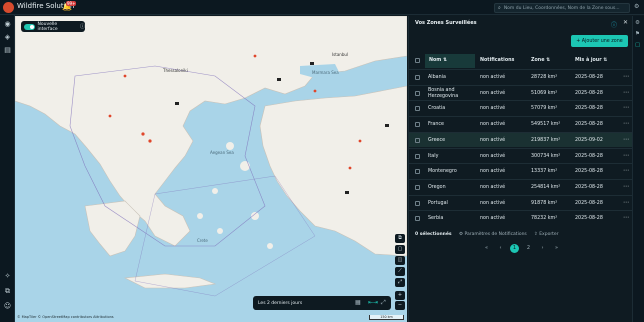  Describe the element at coordinates (437, 109) in the screenshot. I see `row-name: Croatia` at that location.